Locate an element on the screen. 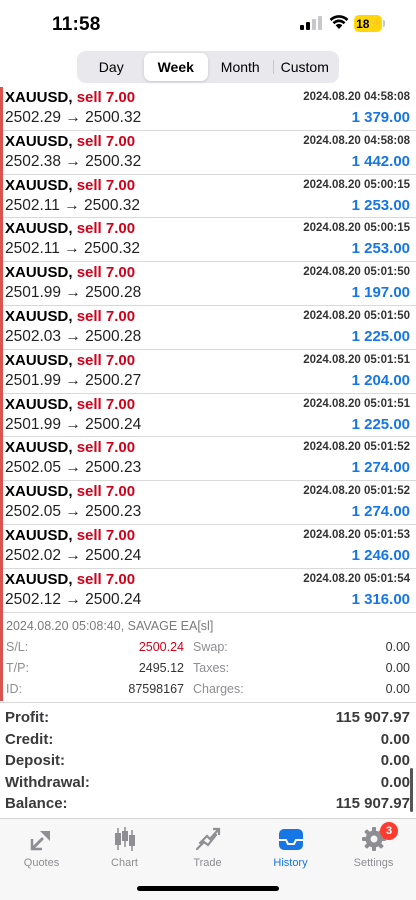 This screenshot has height=900, width=416. deal-profit: 1 246.00 is located at coordinates (380, 555).